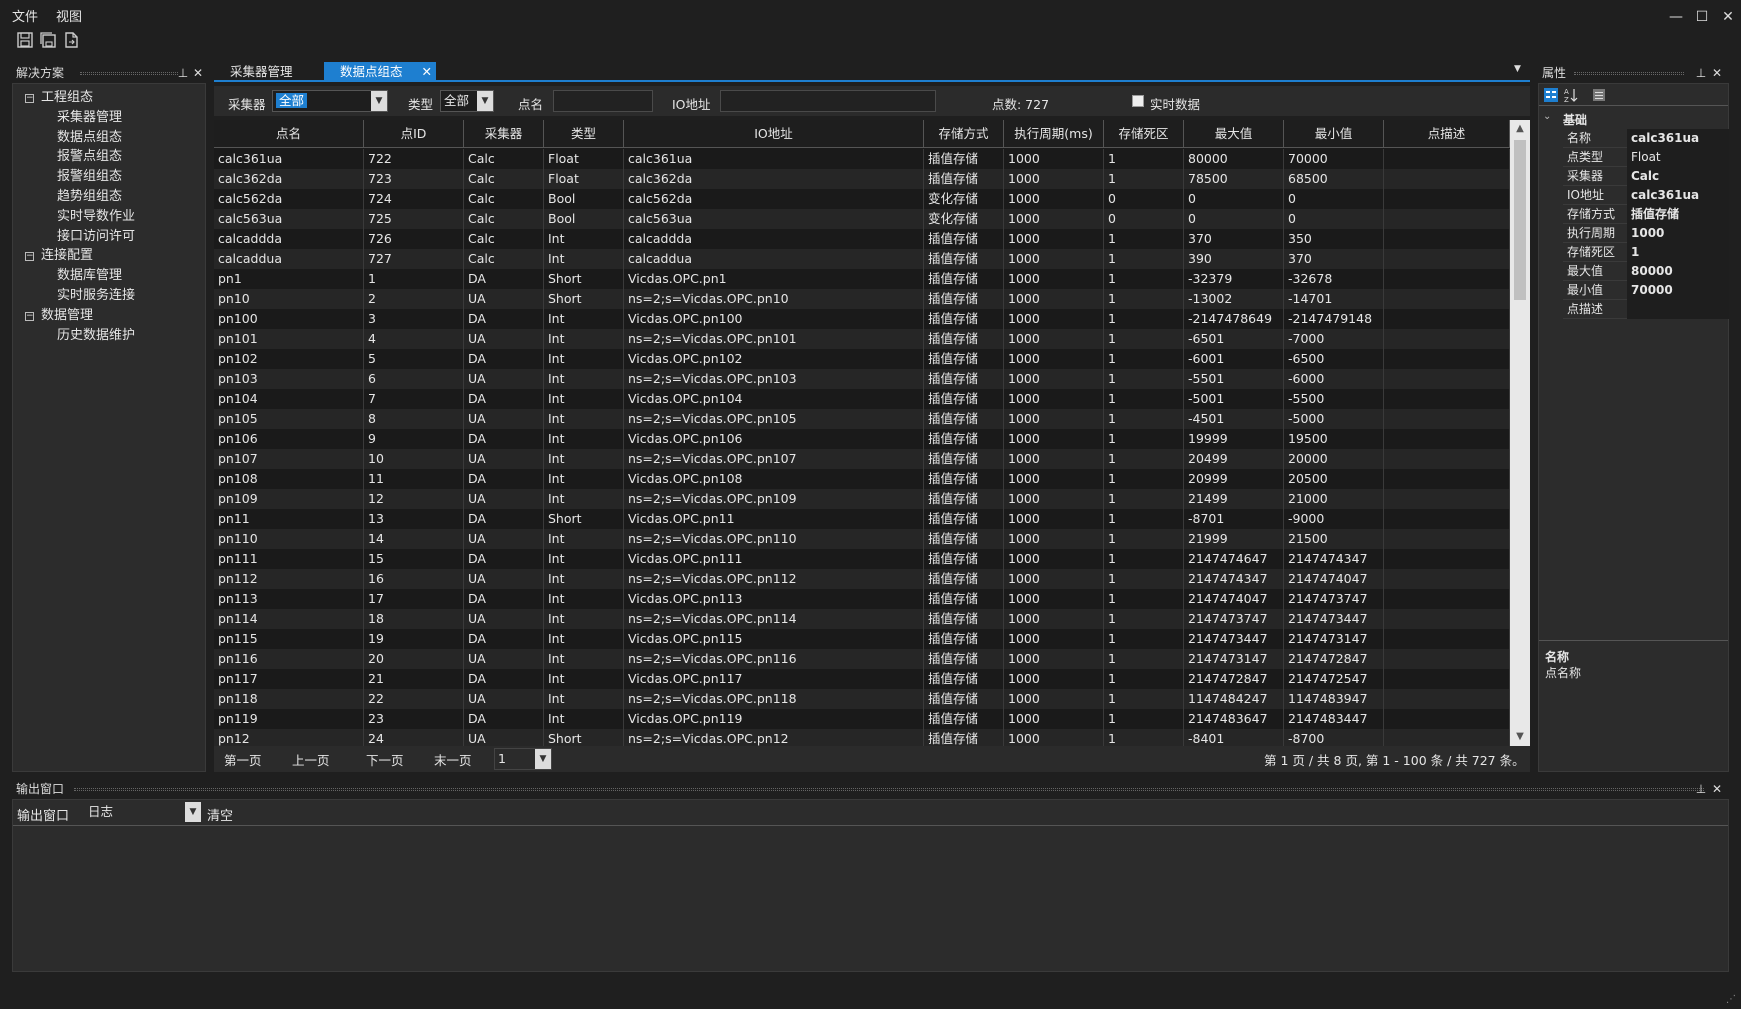  What do you see at coordinates (385, 759) in the screenshot?
I see `next-page-button: 下一页` at bounding box center [385, 759].